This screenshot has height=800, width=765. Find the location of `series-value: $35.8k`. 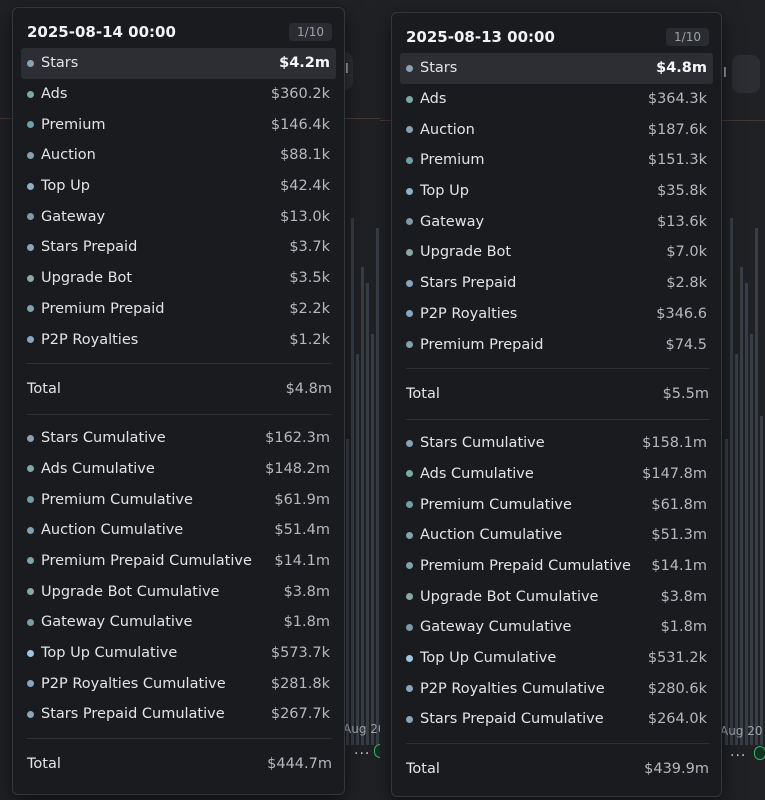

series-value: $35.8k is located at coordinates (682, 191).